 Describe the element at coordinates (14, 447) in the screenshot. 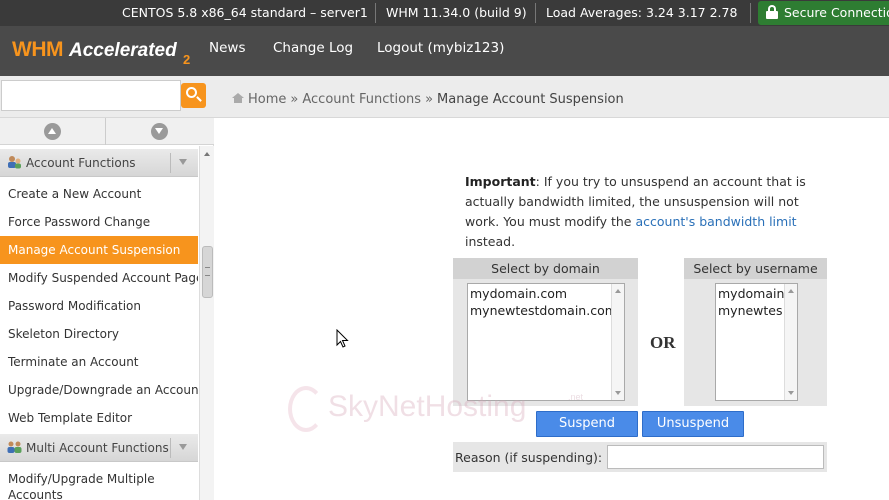

I see `multi-users-icon` at that location.